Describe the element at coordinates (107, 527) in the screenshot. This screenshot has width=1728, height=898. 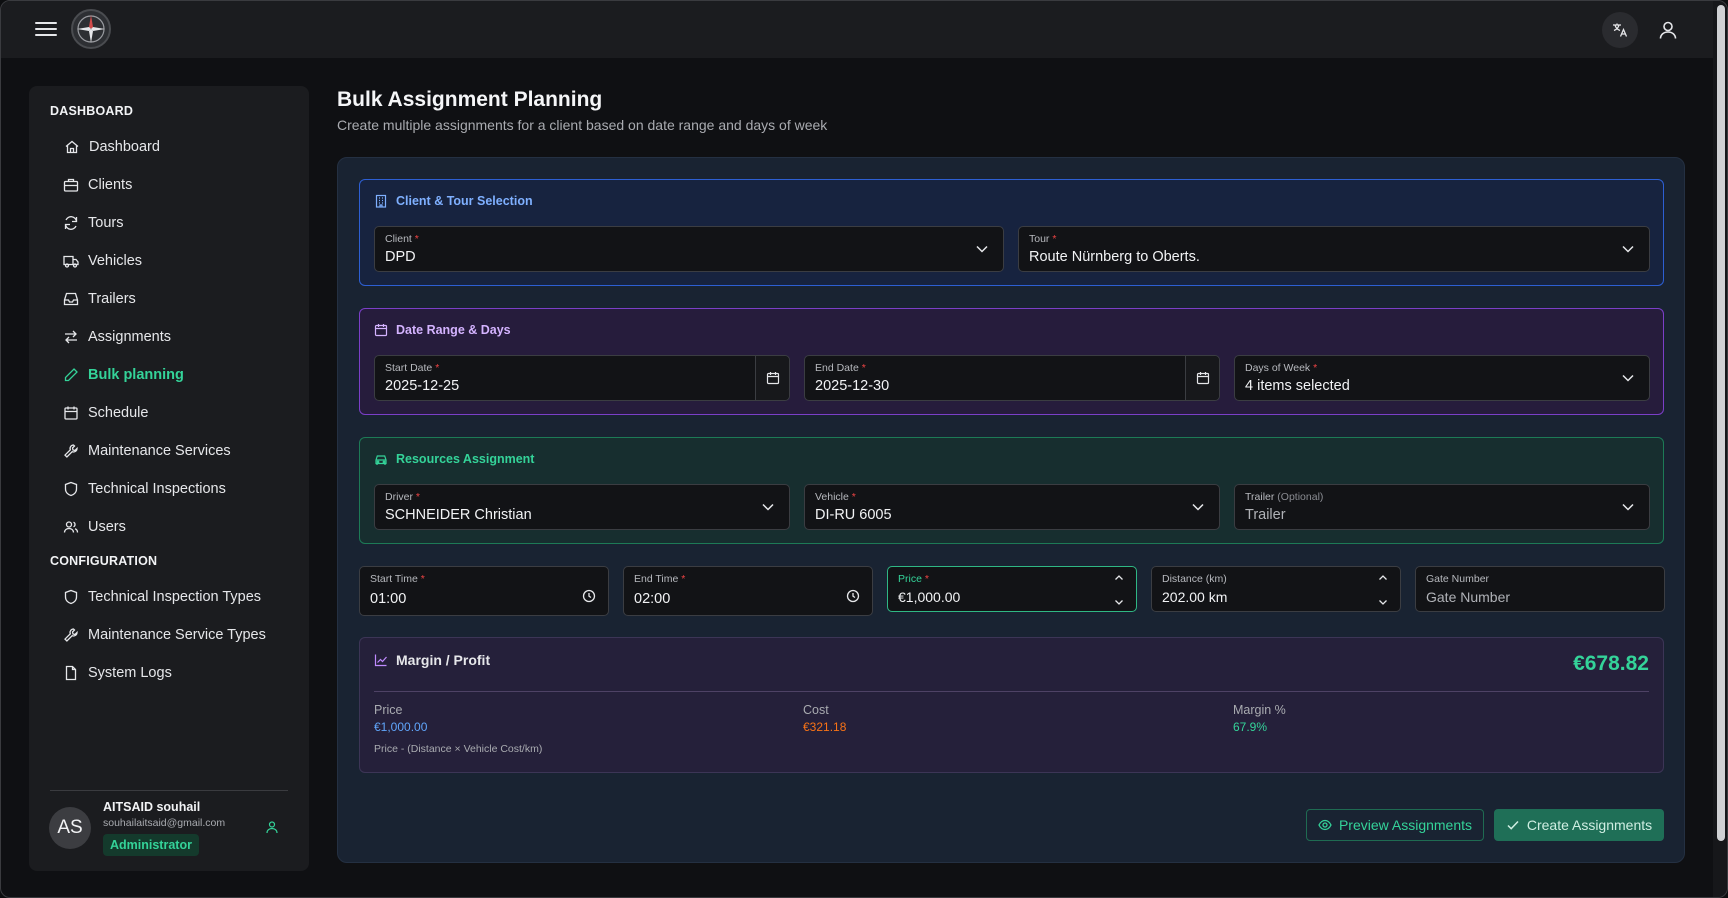
I see `sidebar-item-label: Users` at that location.